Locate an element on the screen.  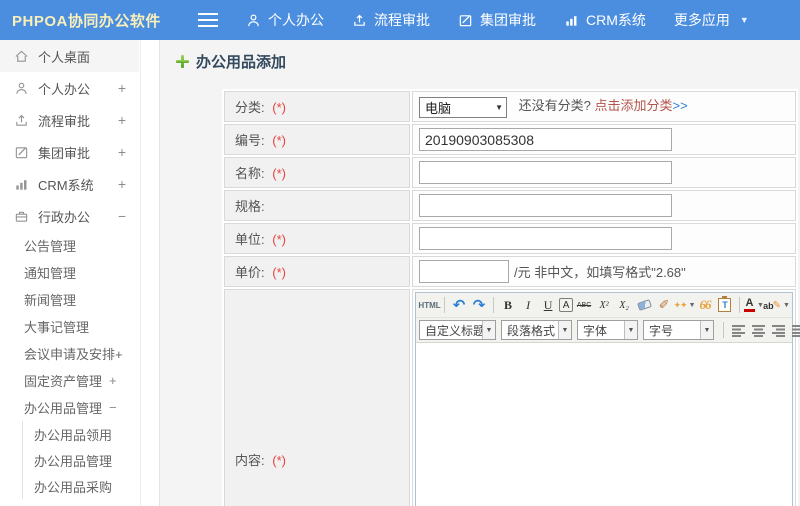
top-nav: 个人办公 流程审批 集团审批 CRM系统 更多应用 ▼ is located at coordinates (511, 20).